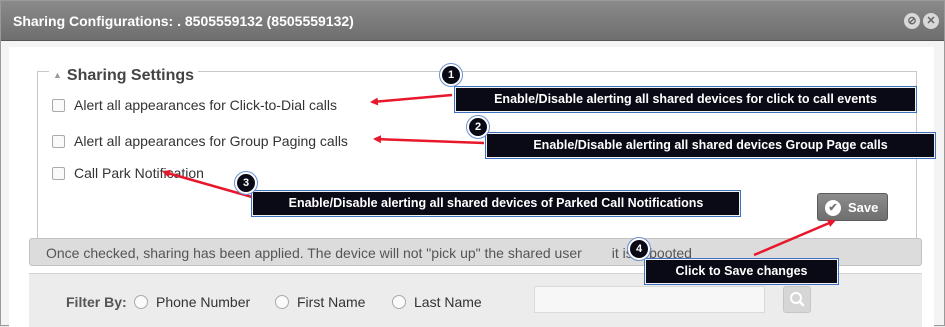 The image size is (945, 327). What do you see at coordinates (833, 208) in the screenshot?
I see `checkmark-icon: ✔` at bounding box center [833, 208].